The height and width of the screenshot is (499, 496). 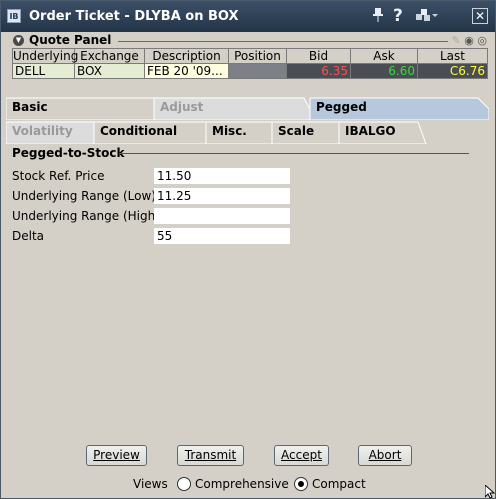 I want to click on settings-icon: ◎, so click(x=482, y=40).